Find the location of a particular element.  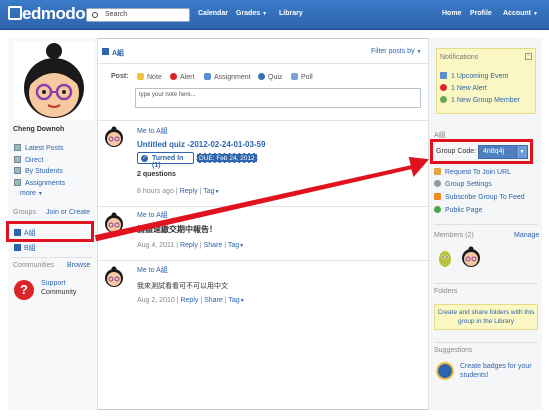

poll-icon is located at coordinates (294, 76).